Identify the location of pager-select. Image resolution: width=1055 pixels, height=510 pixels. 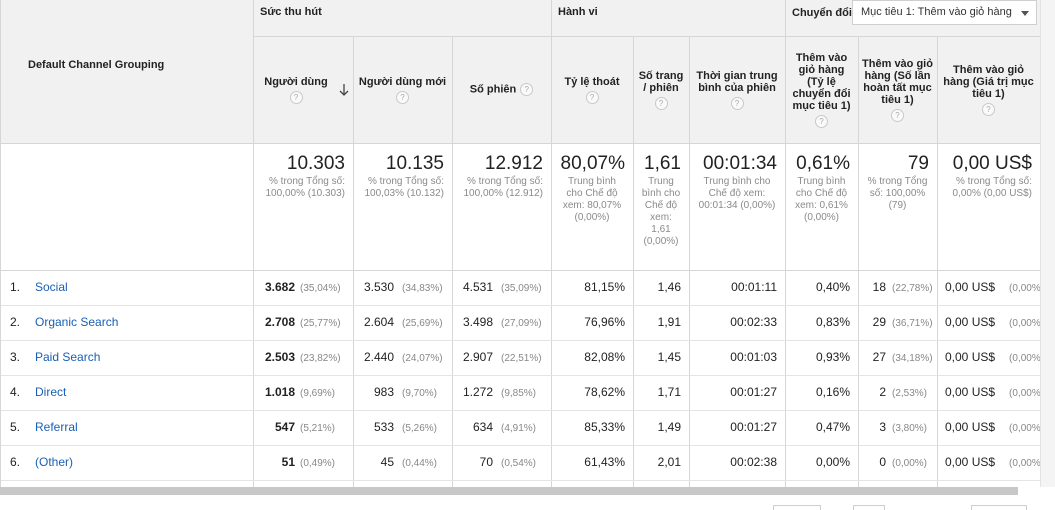
(869, 507).